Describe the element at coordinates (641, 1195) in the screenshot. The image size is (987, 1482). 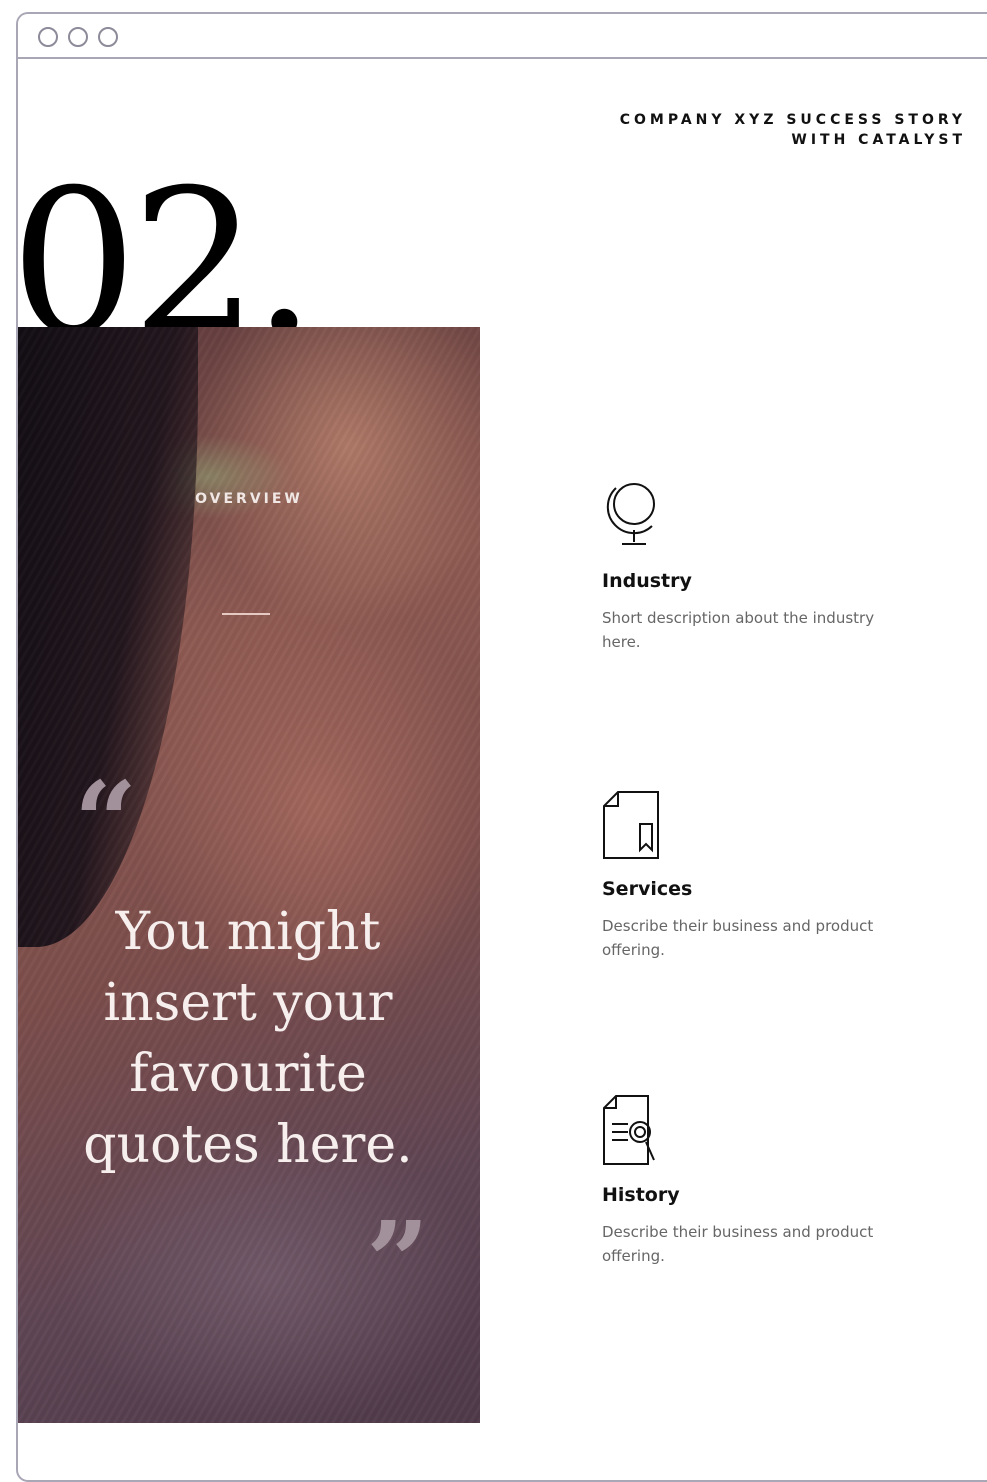
I see `feature-title: History` at that location.